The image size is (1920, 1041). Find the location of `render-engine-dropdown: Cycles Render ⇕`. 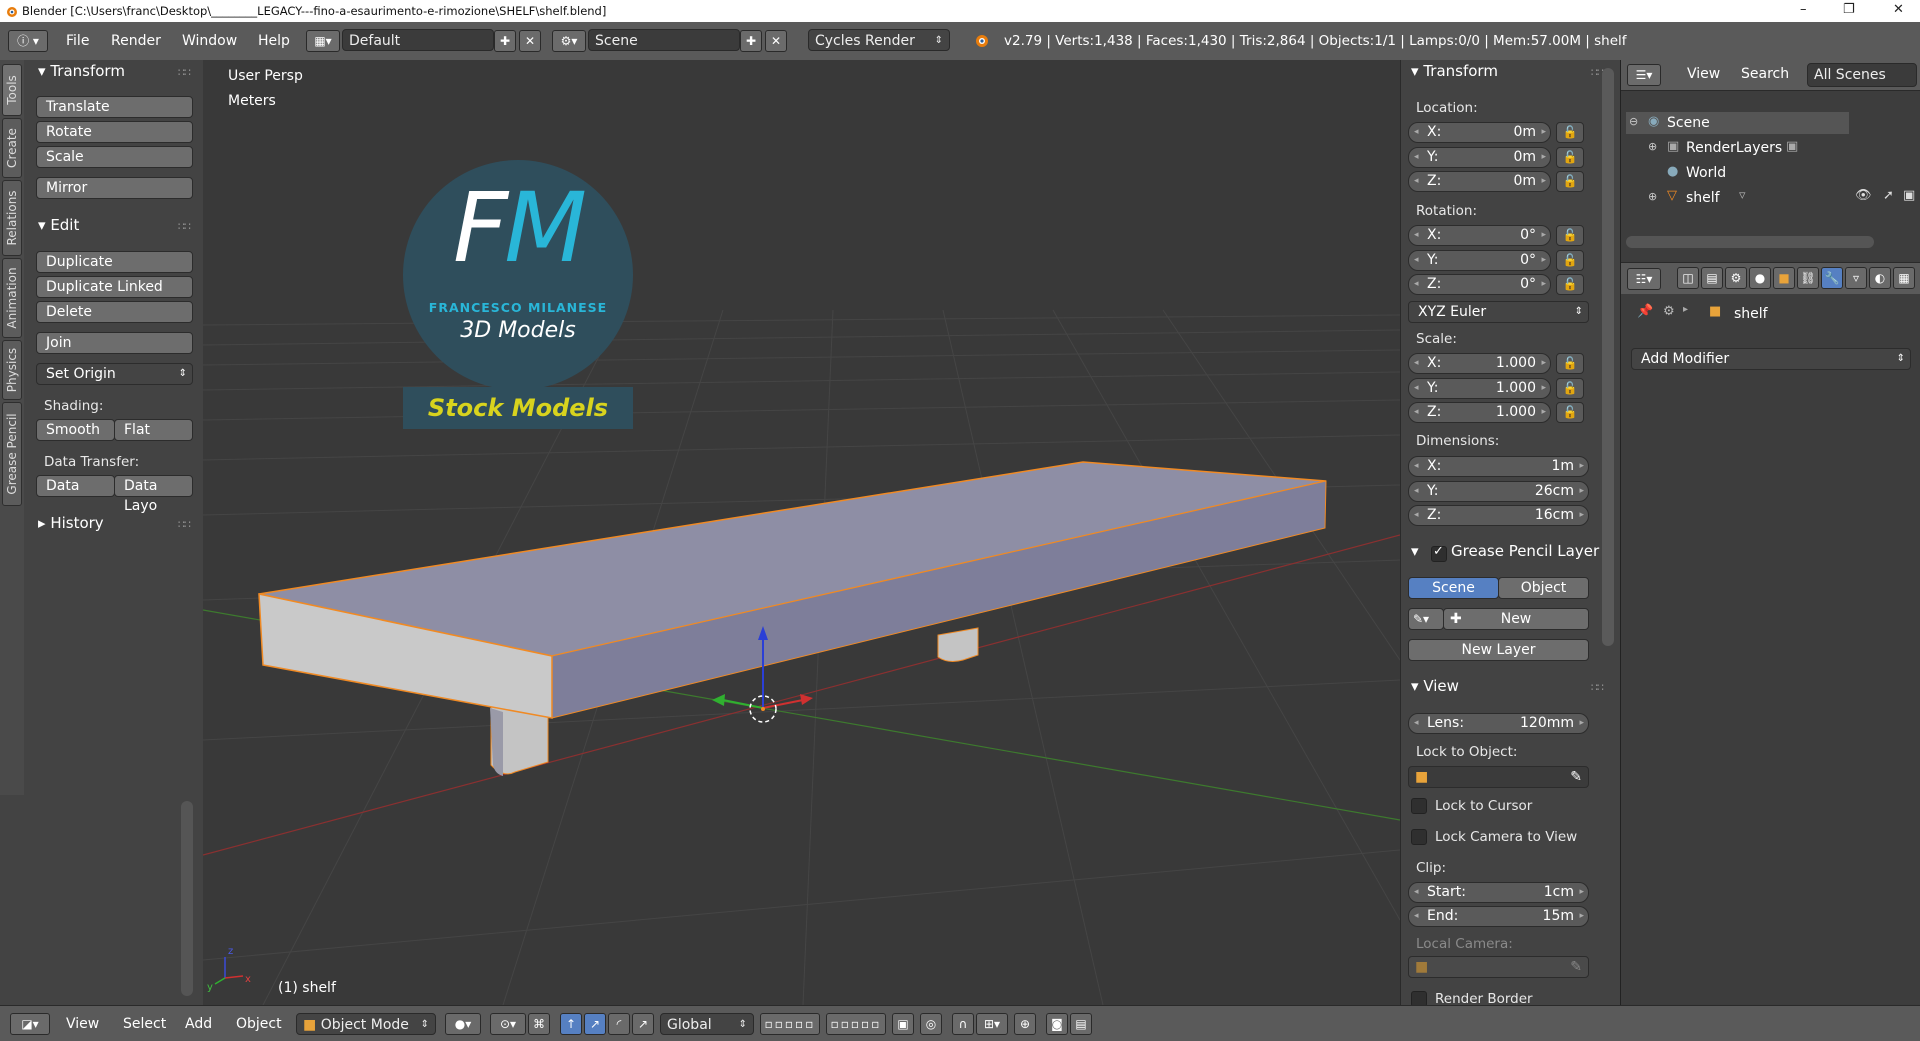

render-engine-dropdown: Cycles Render ⇕ is located at coordinates (879, 40).